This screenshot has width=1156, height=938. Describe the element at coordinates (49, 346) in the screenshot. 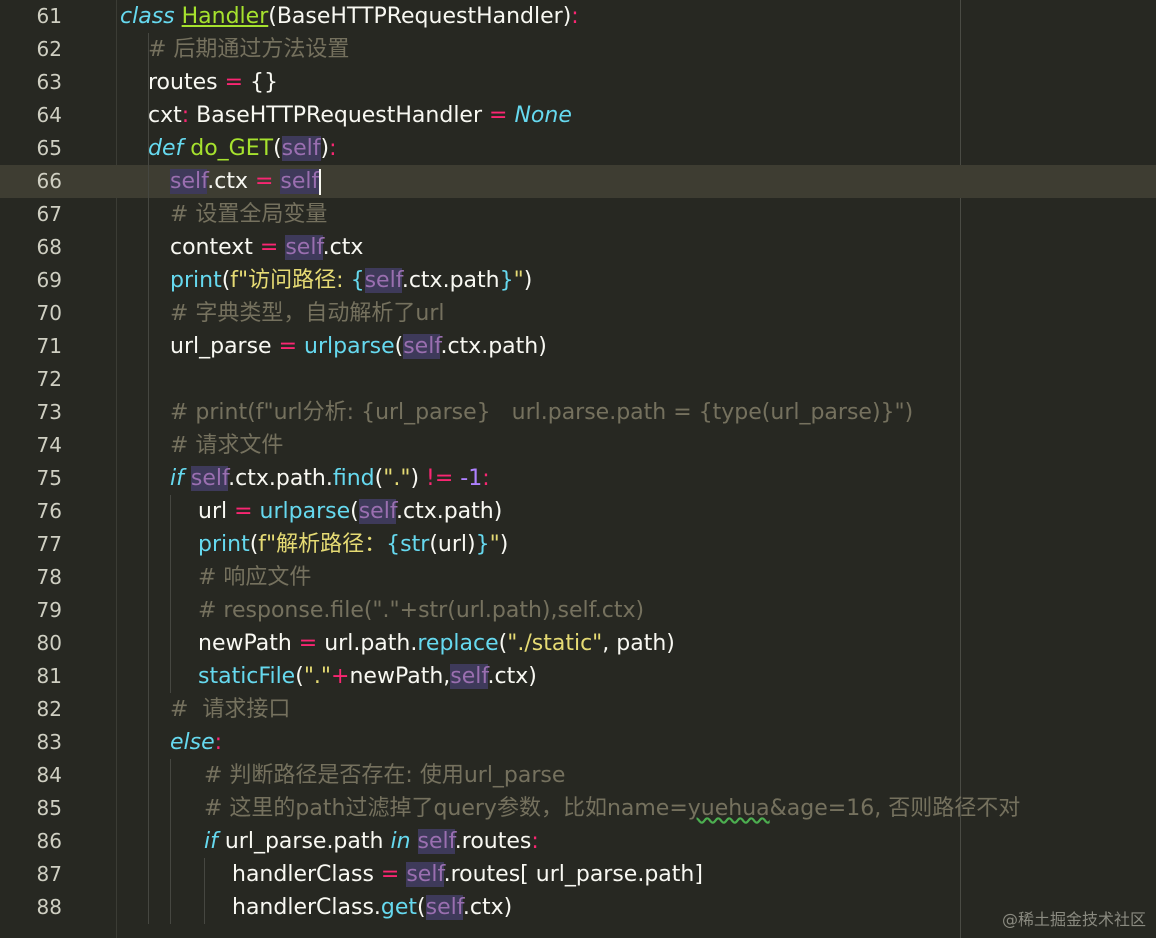

I see `line-number: 71` at that location.